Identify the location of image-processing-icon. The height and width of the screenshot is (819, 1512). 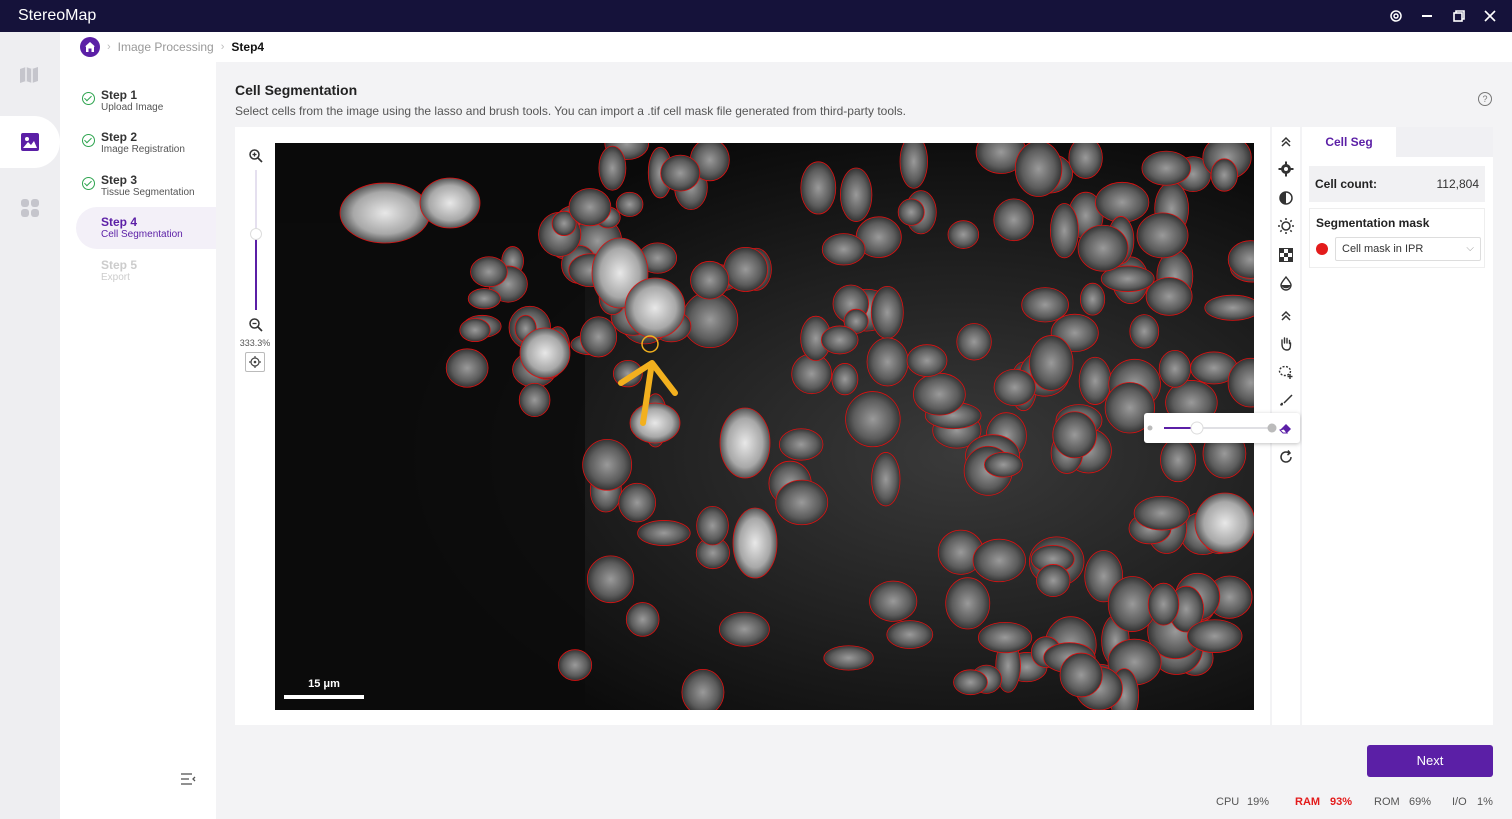
(30, 142).